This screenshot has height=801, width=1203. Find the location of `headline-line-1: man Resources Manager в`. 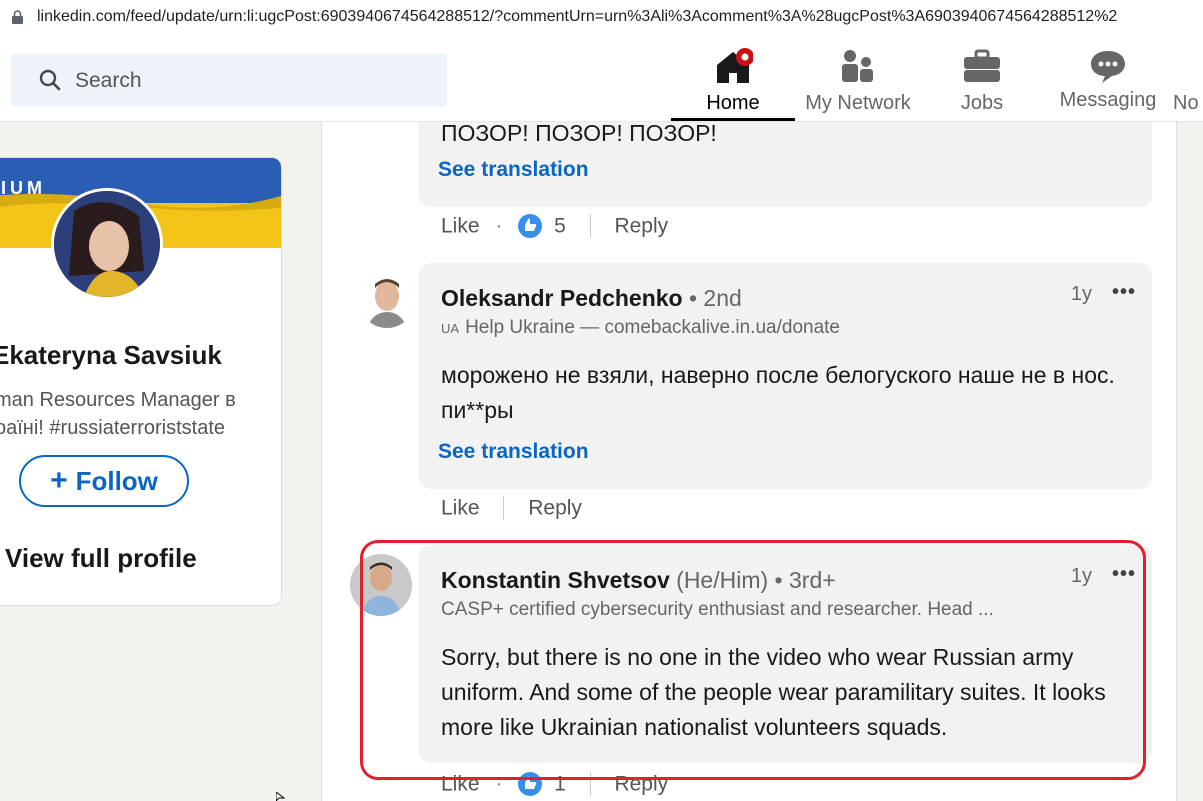

headline-line-1: man Resources Manager в is located at coordinates (118, 400).